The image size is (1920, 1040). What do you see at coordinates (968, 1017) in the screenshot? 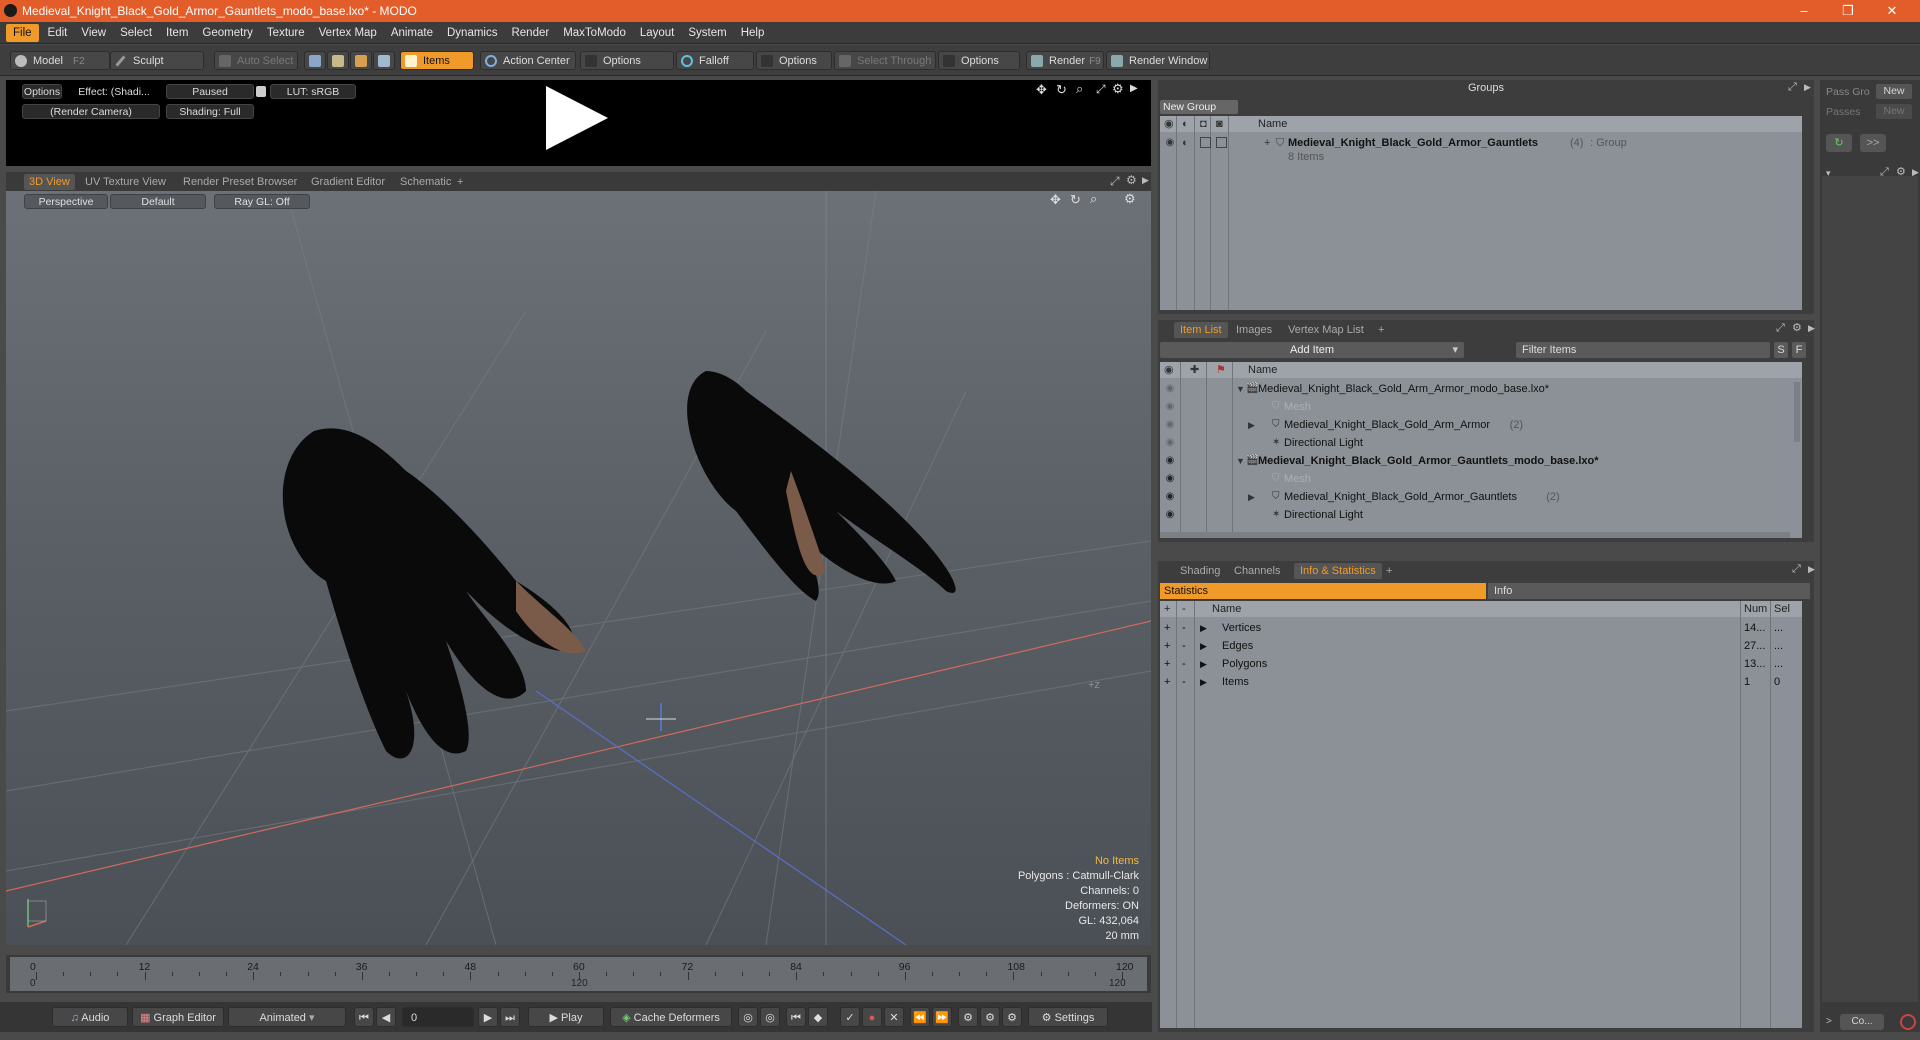
I see `channel-tool-button-1: ⚙` at bounding box center [968, 1017].